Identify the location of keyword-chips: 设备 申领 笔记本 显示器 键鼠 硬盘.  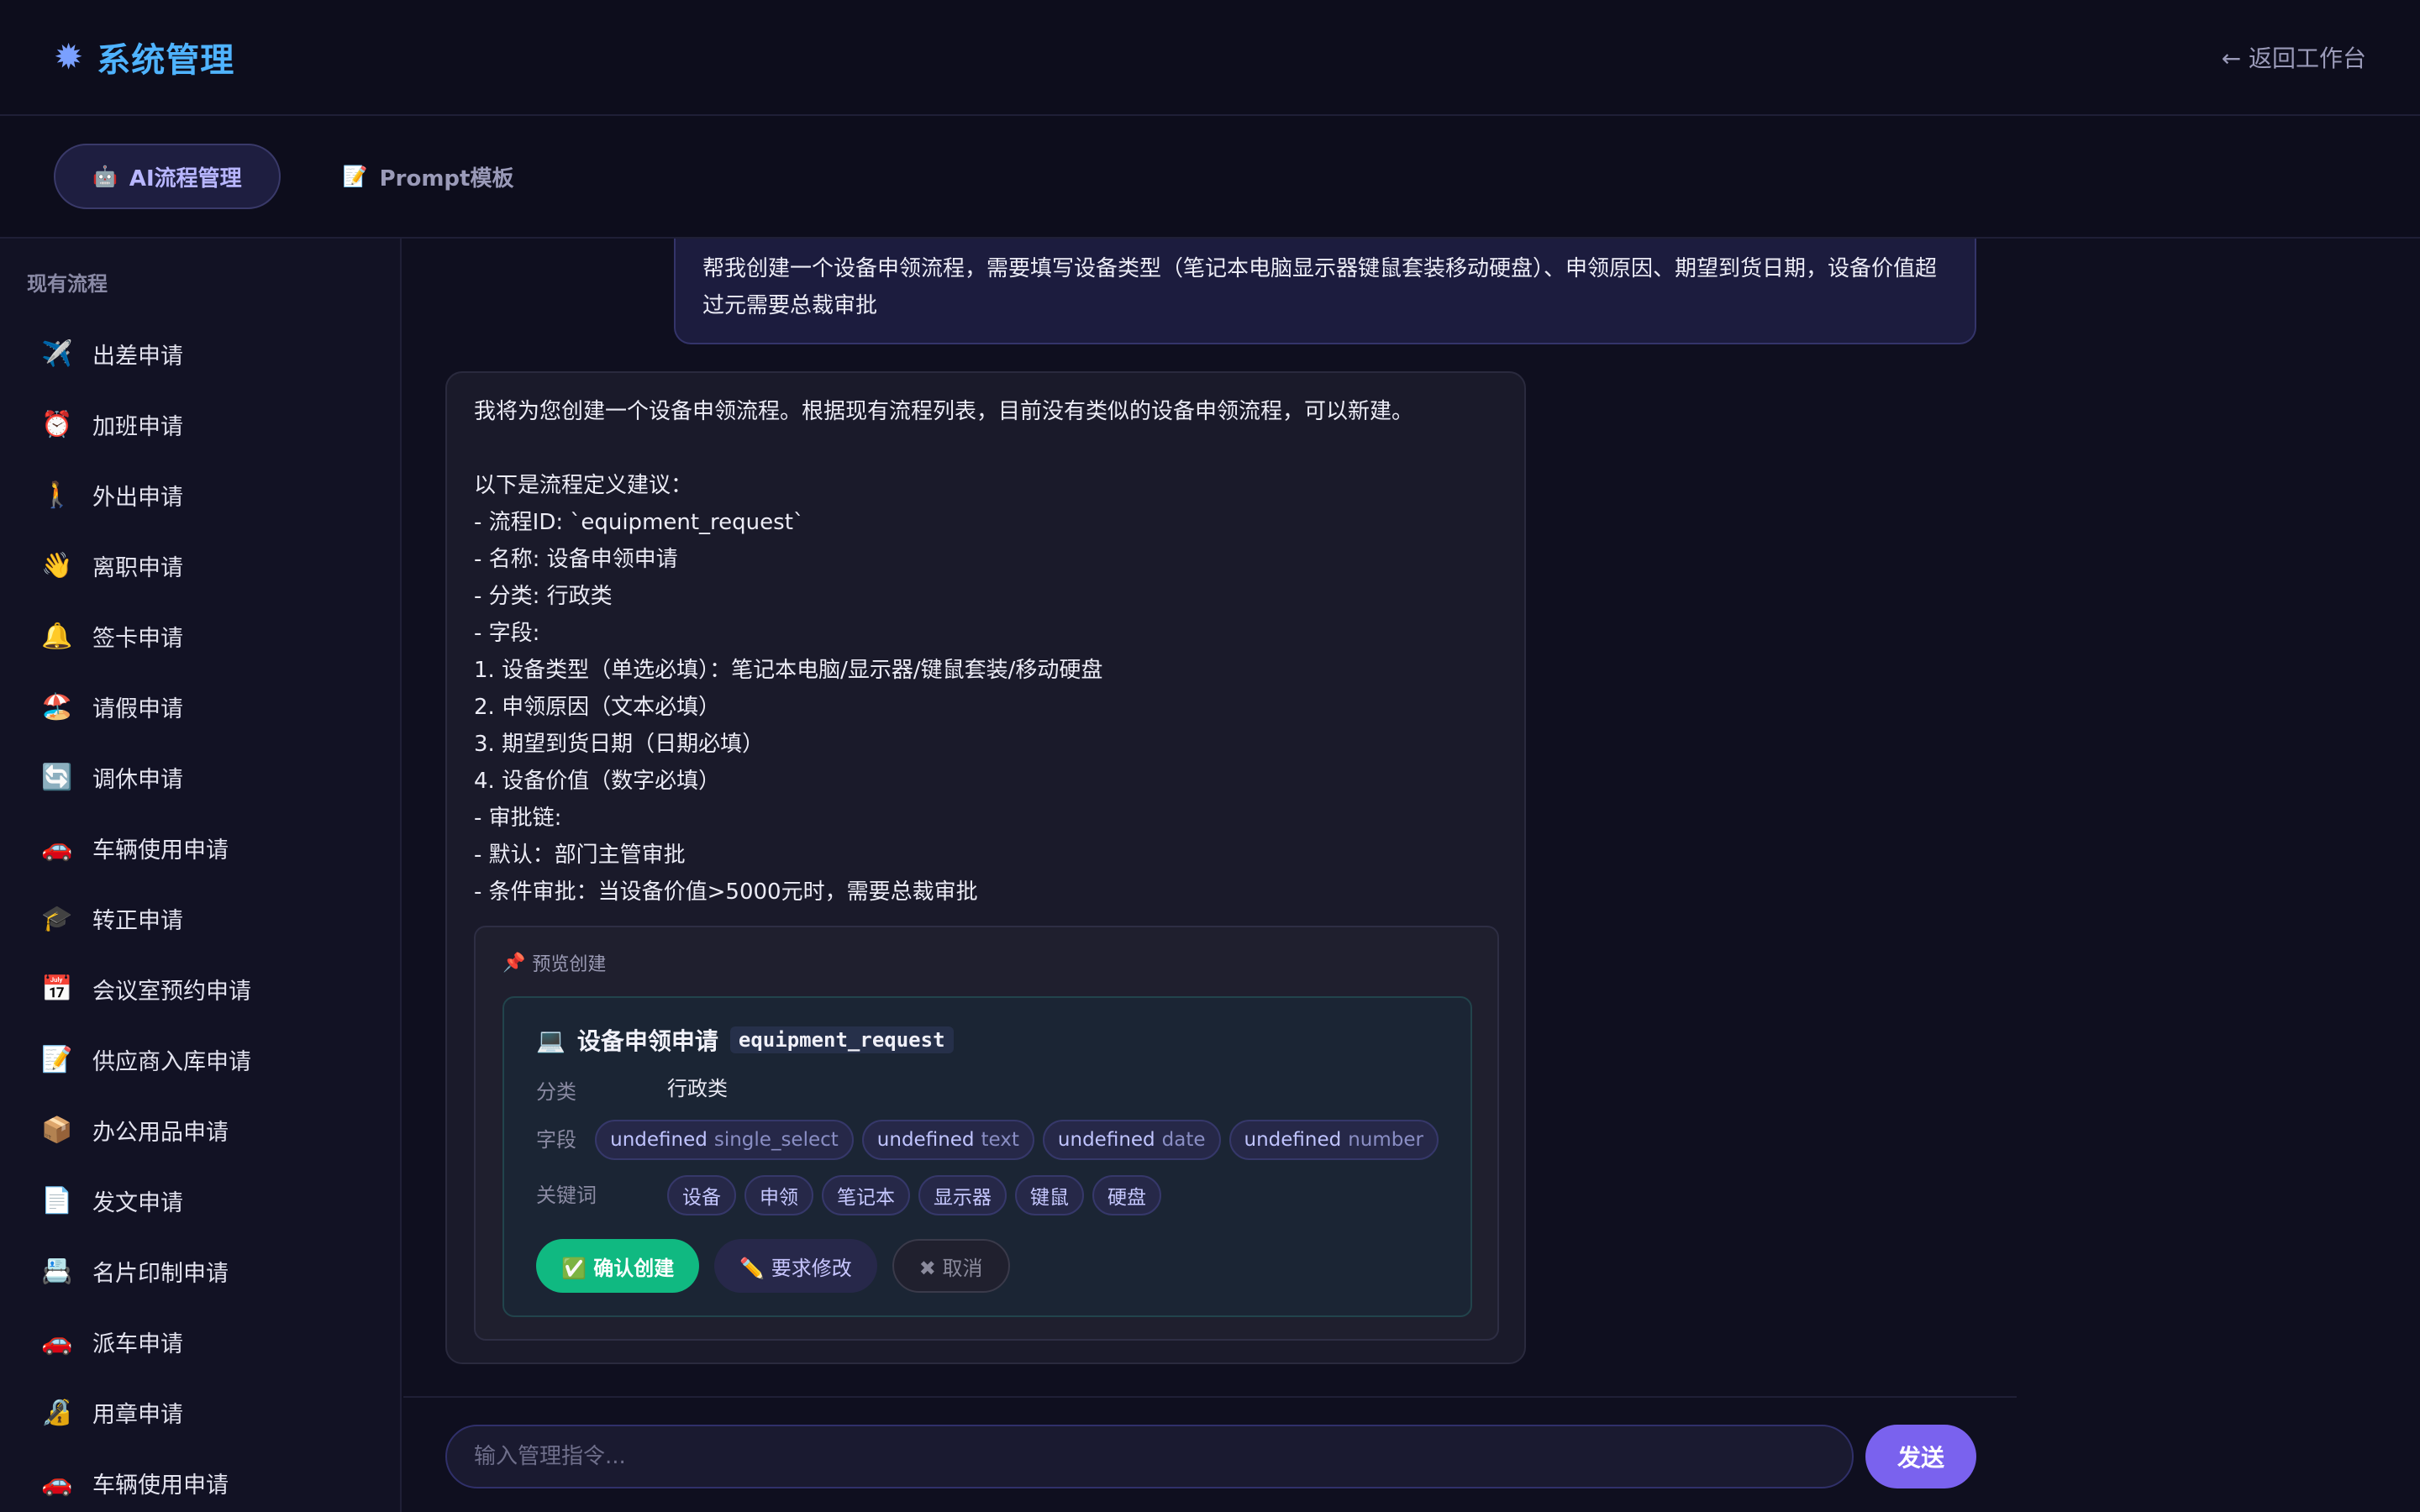
(914, 1195).